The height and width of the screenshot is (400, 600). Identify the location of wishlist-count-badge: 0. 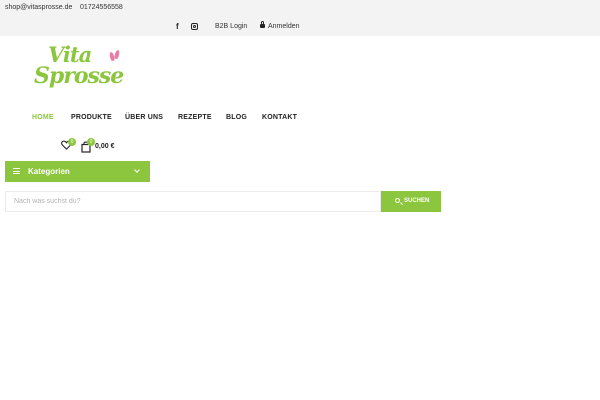
(72, 142).